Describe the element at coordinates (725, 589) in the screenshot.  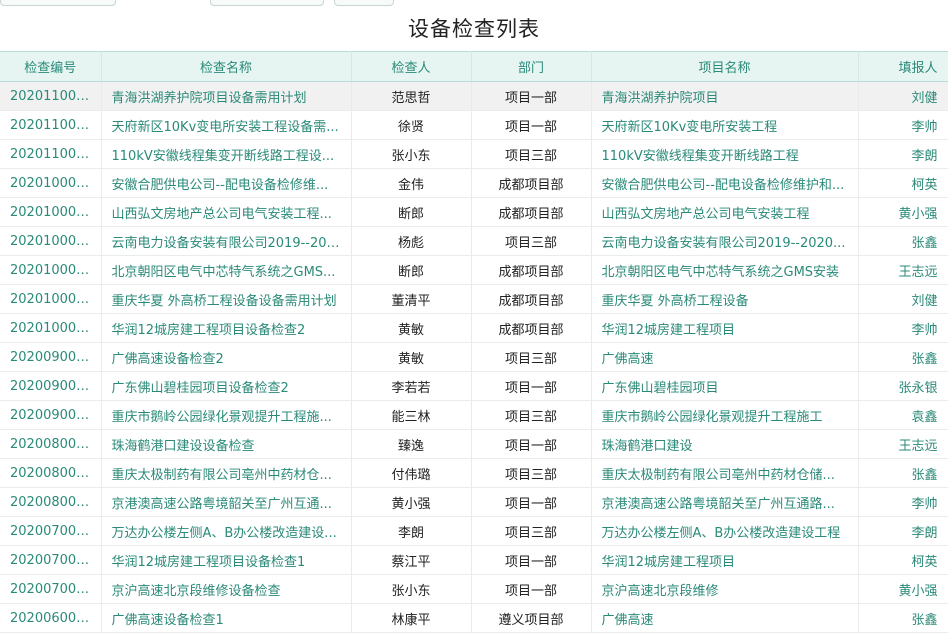
I see `cell-project-name: 京沪高速北京段维修` at that location.